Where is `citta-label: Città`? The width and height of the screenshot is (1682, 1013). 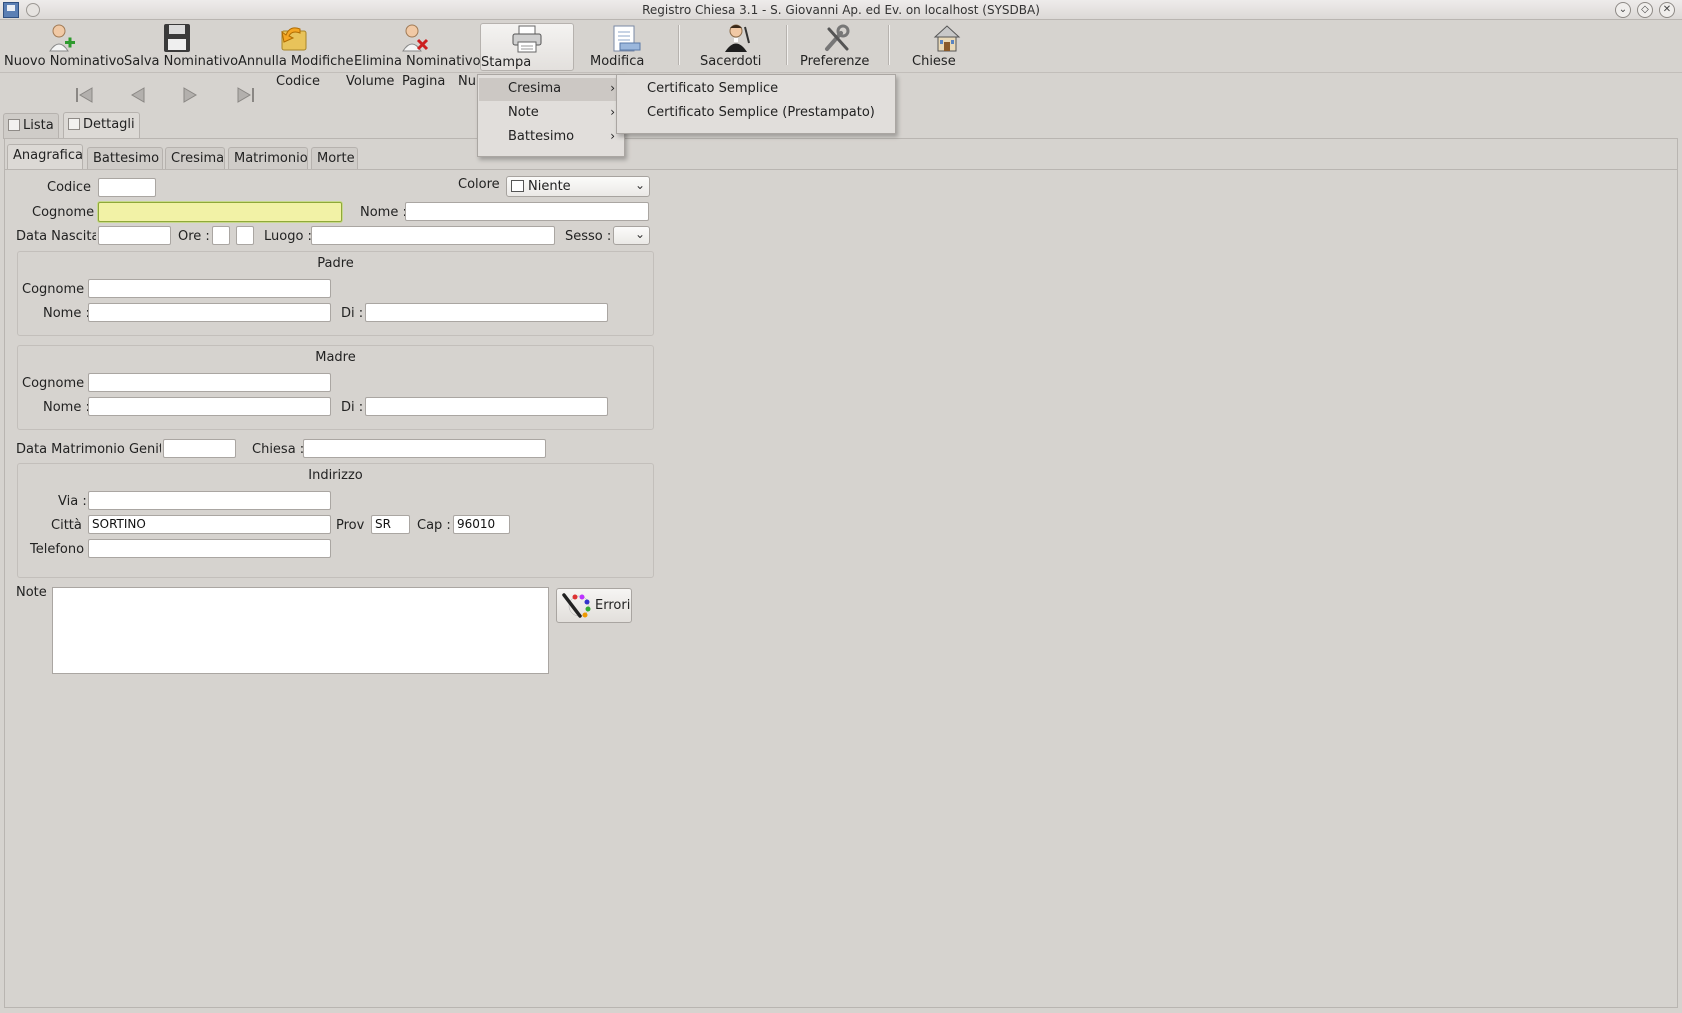
citta-label: Città is located at coordinates (66, 525).